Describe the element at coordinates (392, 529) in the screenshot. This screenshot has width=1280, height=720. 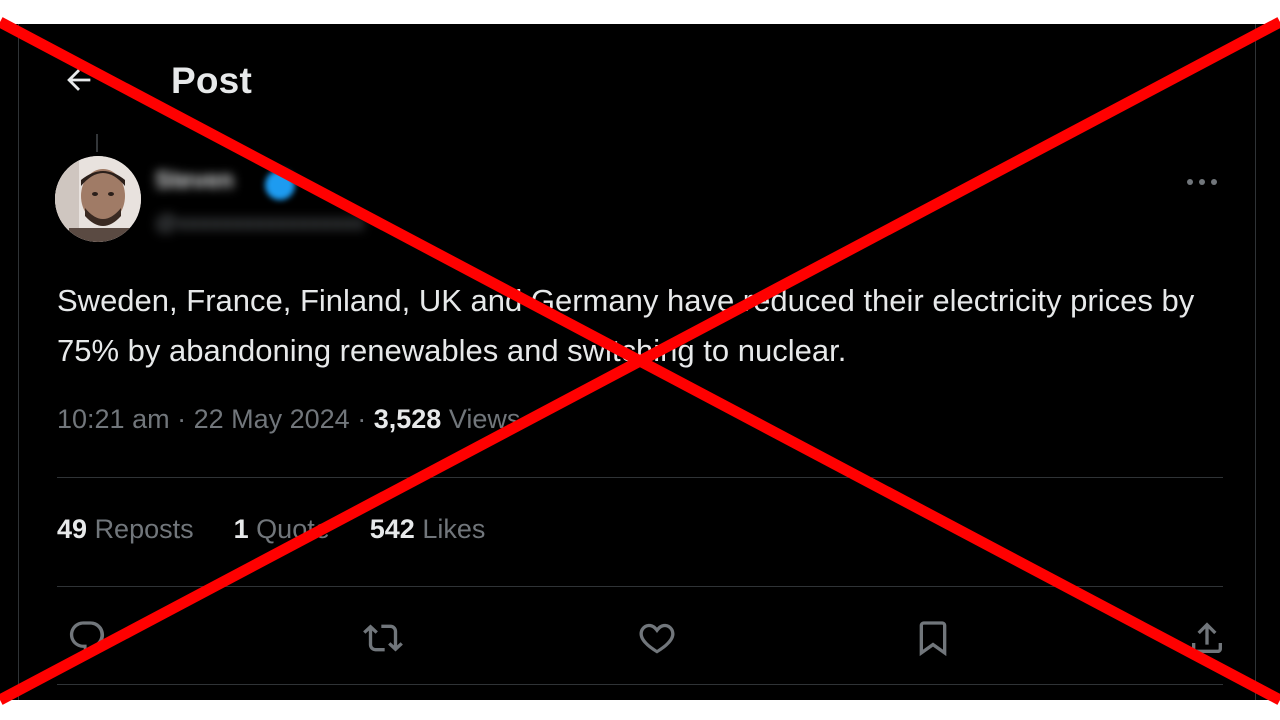
I see `likes-count: 542` at that location.